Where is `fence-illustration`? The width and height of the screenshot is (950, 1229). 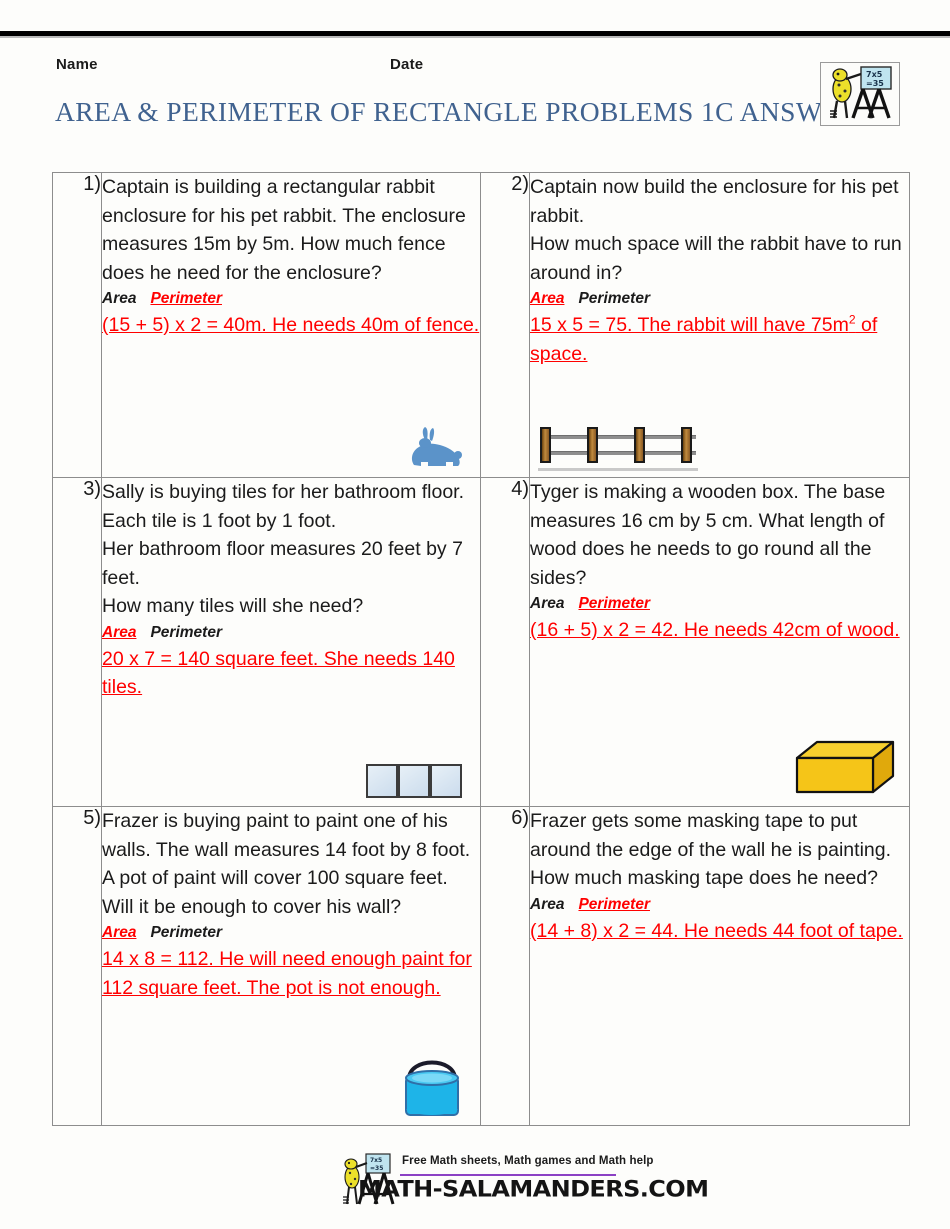 fence-illustration is located at coordinates (618, 447).